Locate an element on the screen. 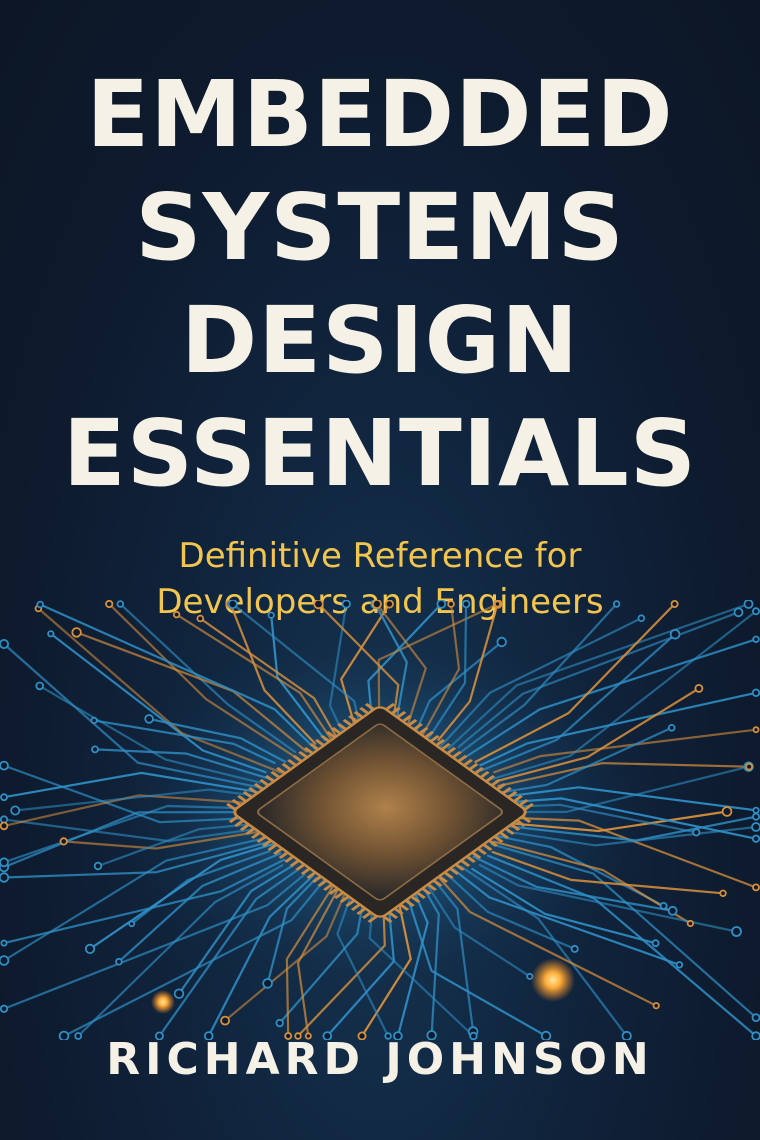 This screenshot has height=1140, width=760. subtitle-line-1: Definitive Reference for is located at coordinates (380, 556).